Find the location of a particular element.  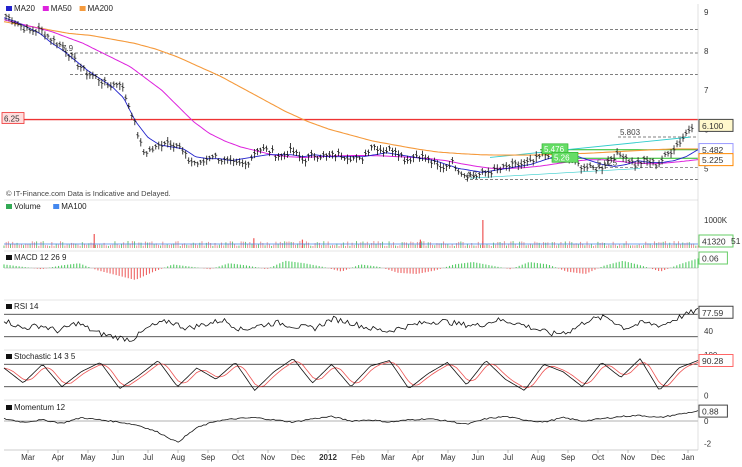

x-axis-label: Jan is located at coordinates (688, 457).